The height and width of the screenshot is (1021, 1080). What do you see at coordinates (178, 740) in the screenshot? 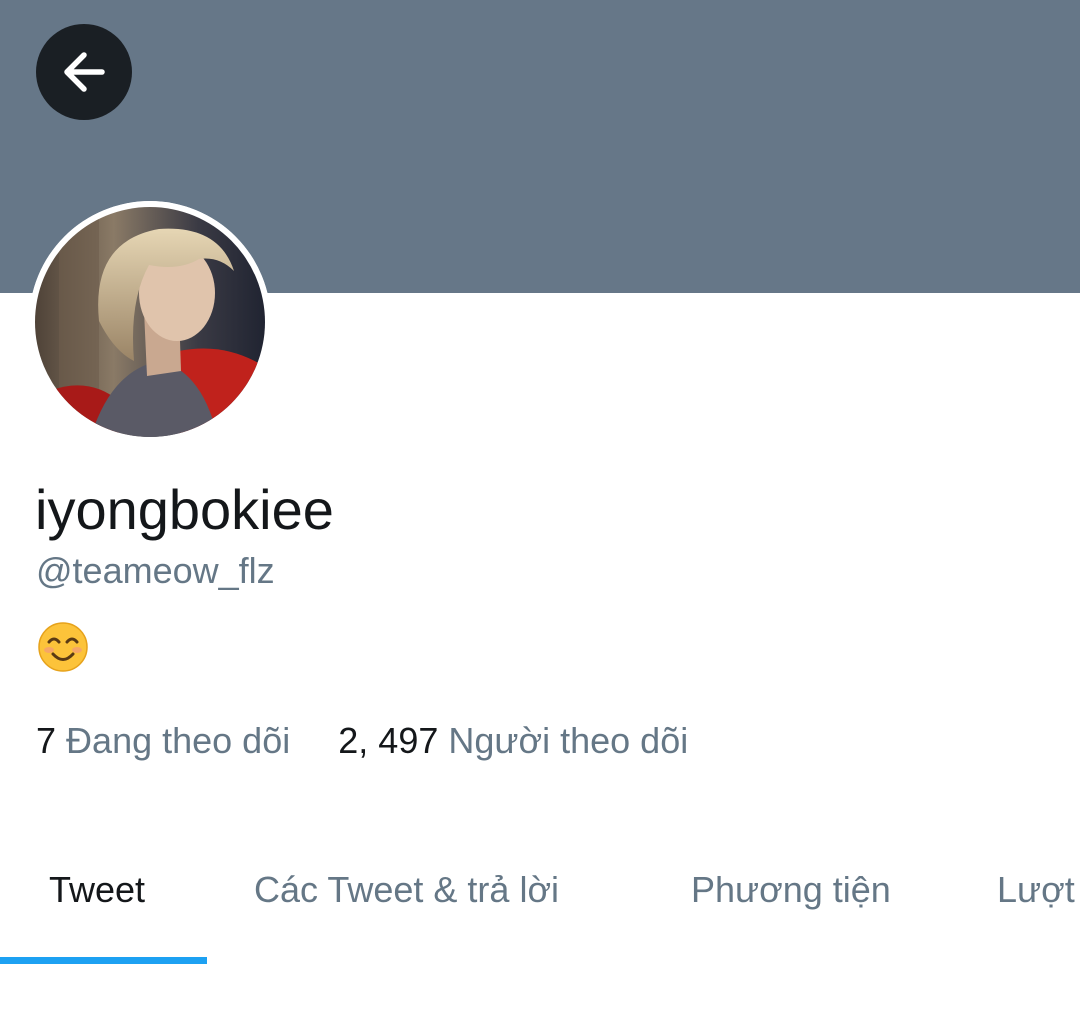
I see `following-label: Đang theo dõi` at bounding box center [178, 740].